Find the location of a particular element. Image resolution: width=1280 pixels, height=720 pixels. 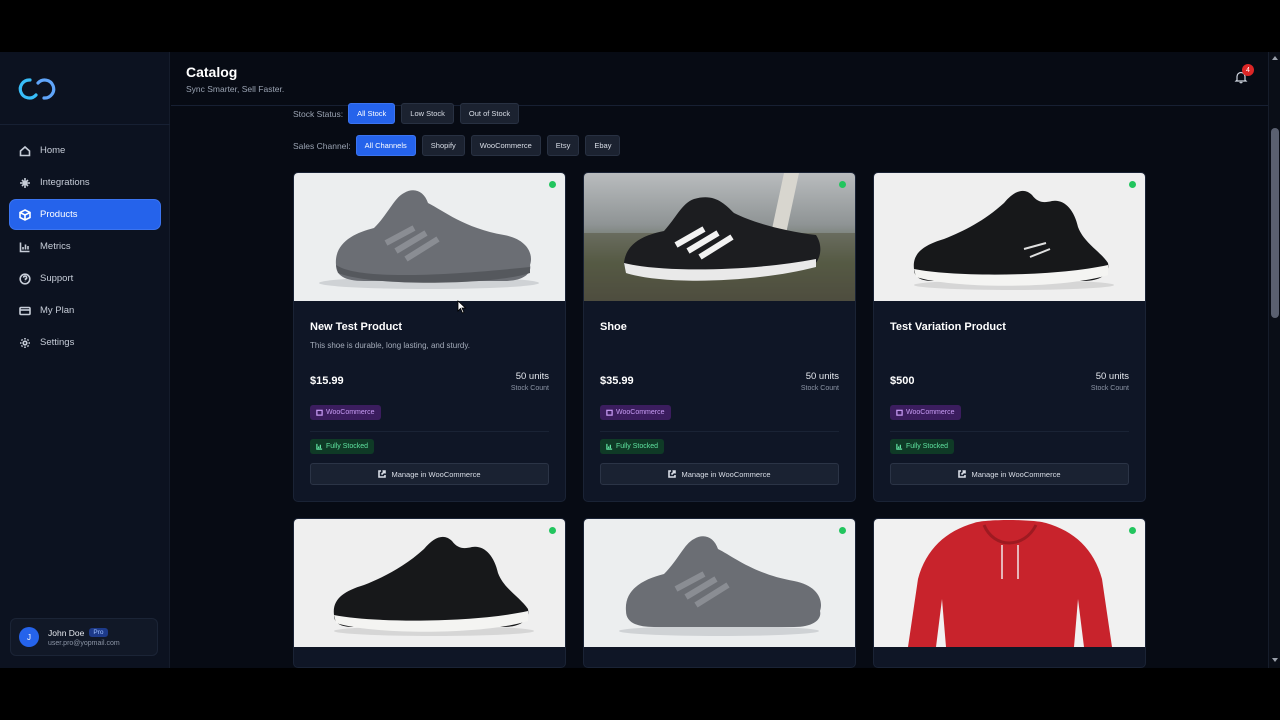

scroll-down-arrow-icon is located at coordinates (1275, 660).